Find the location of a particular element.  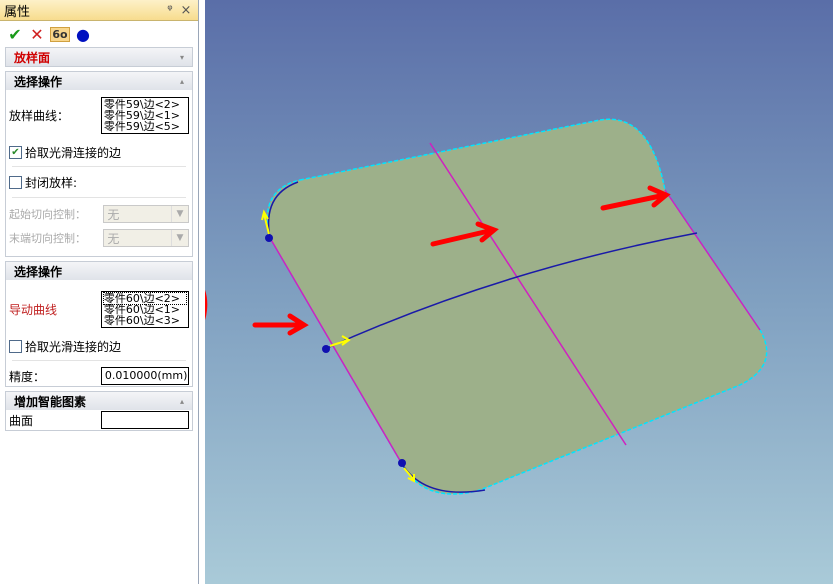

end-tangent-select: 无 ▼ is located at coordinates (146, 238).